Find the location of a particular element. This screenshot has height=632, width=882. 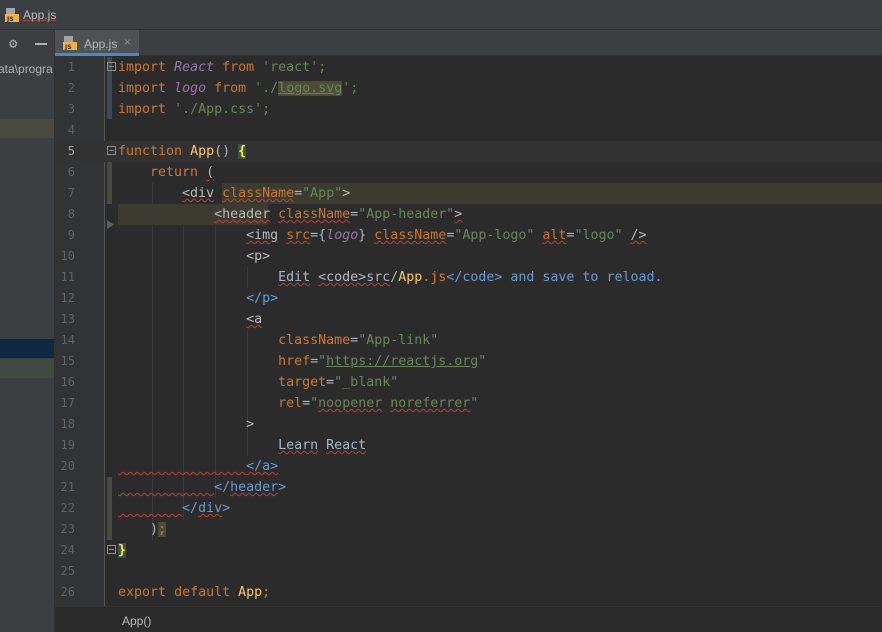

code-line-6: return ( is located at coordinates (166, 172).